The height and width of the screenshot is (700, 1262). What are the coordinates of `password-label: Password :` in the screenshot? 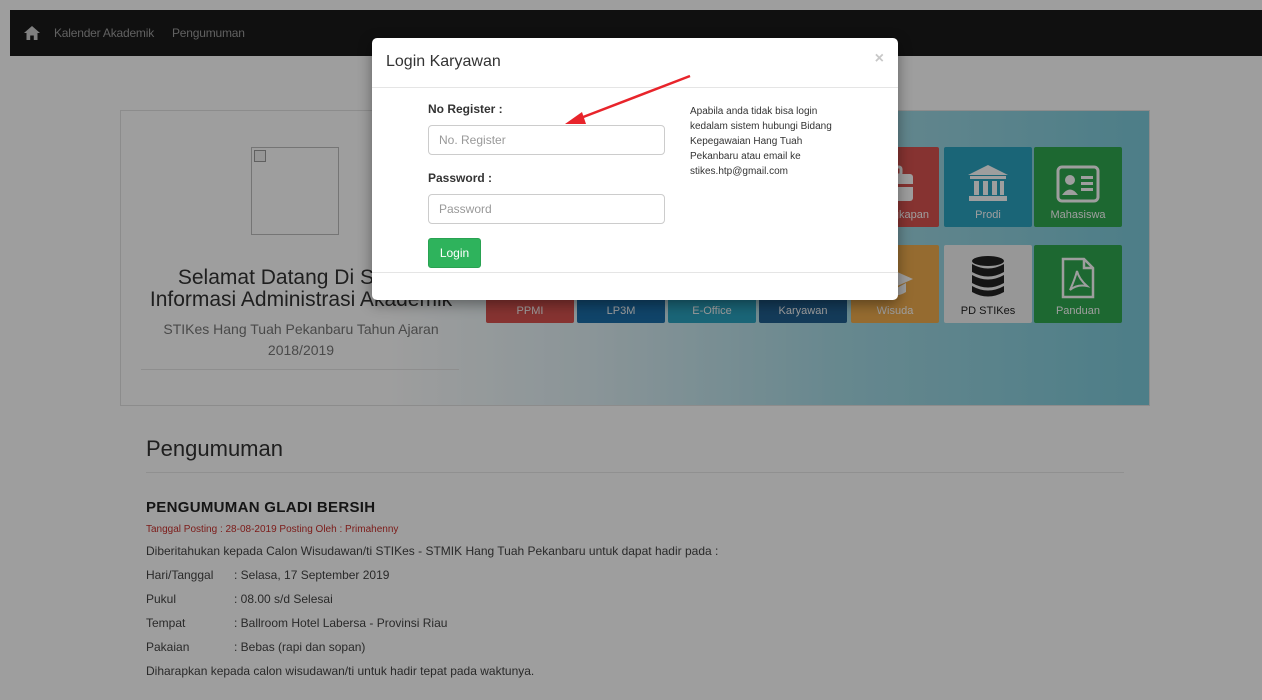 It's located at (460, 178).